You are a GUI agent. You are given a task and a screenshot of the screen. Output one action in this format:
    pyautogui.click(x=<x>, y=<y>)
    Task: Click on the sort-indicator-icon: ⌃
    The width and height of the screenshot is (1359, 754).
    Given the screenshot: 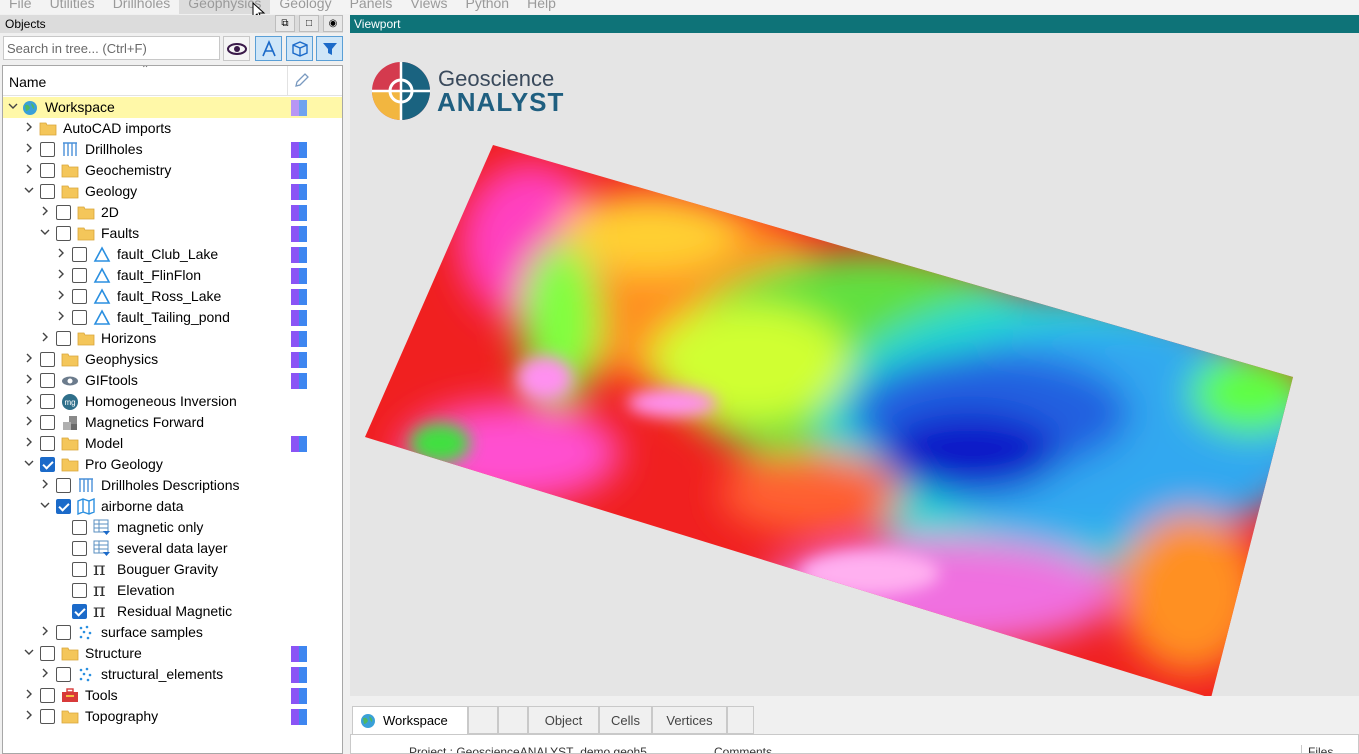 What is the action you would take?
    pyautogui.click(x=145, y=70)
    